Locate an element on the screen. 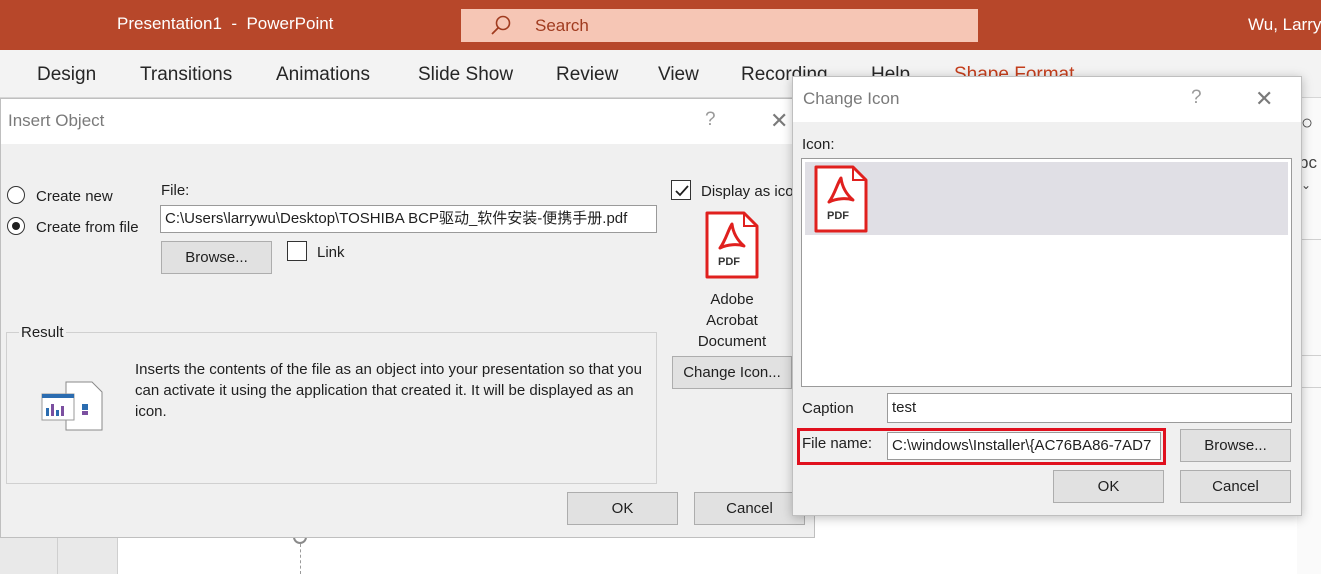 This screenshot has height=574, width=1321. search-placeholder: Search is located at coordinates (562, 25).